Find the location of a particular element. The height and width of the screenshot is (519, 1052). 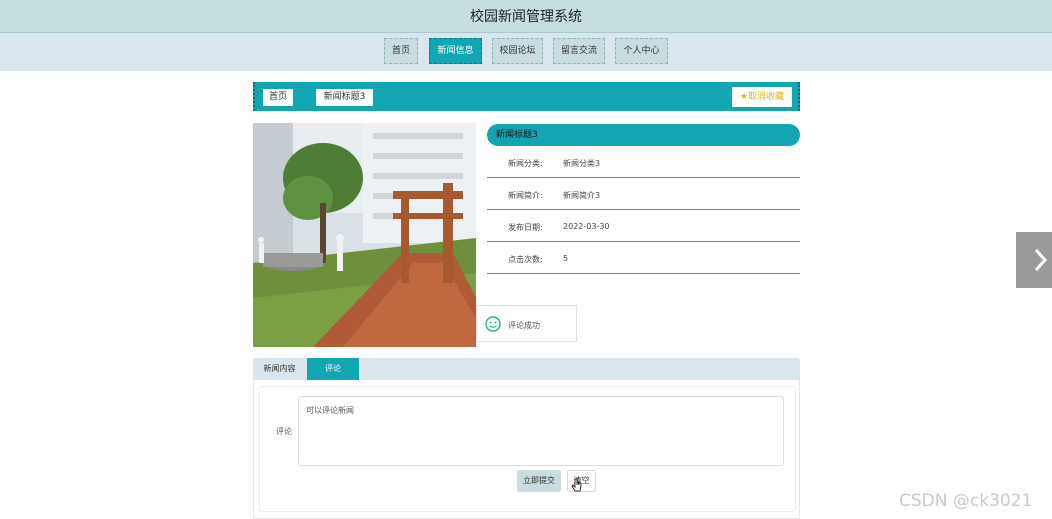

site-title: 校园新闻管理系统 is located at coordinates (526, 17).